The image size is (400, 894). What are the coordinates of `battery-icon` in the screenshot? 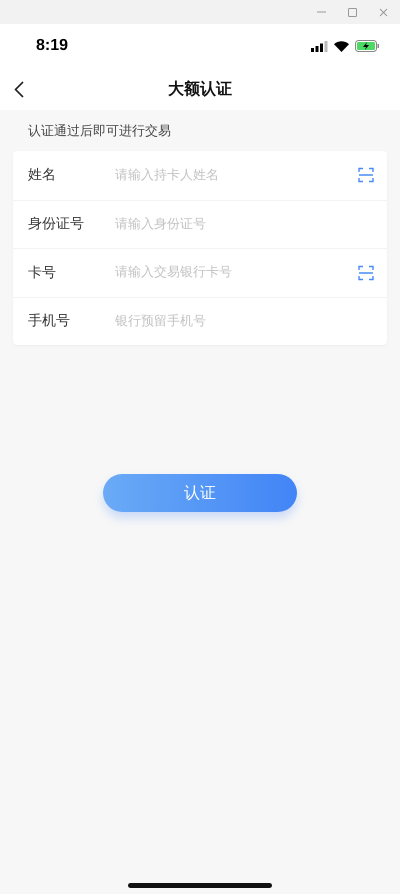 It's located at (367, 46).